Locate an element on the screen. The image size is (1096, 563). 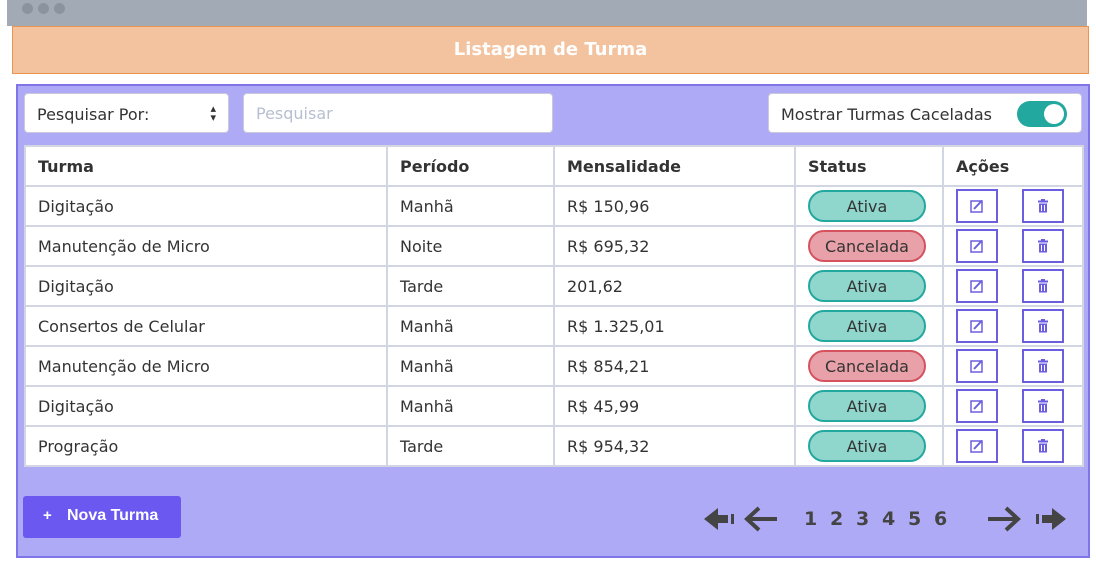
page-number-4: 4 is located at coordinates (888, 519).